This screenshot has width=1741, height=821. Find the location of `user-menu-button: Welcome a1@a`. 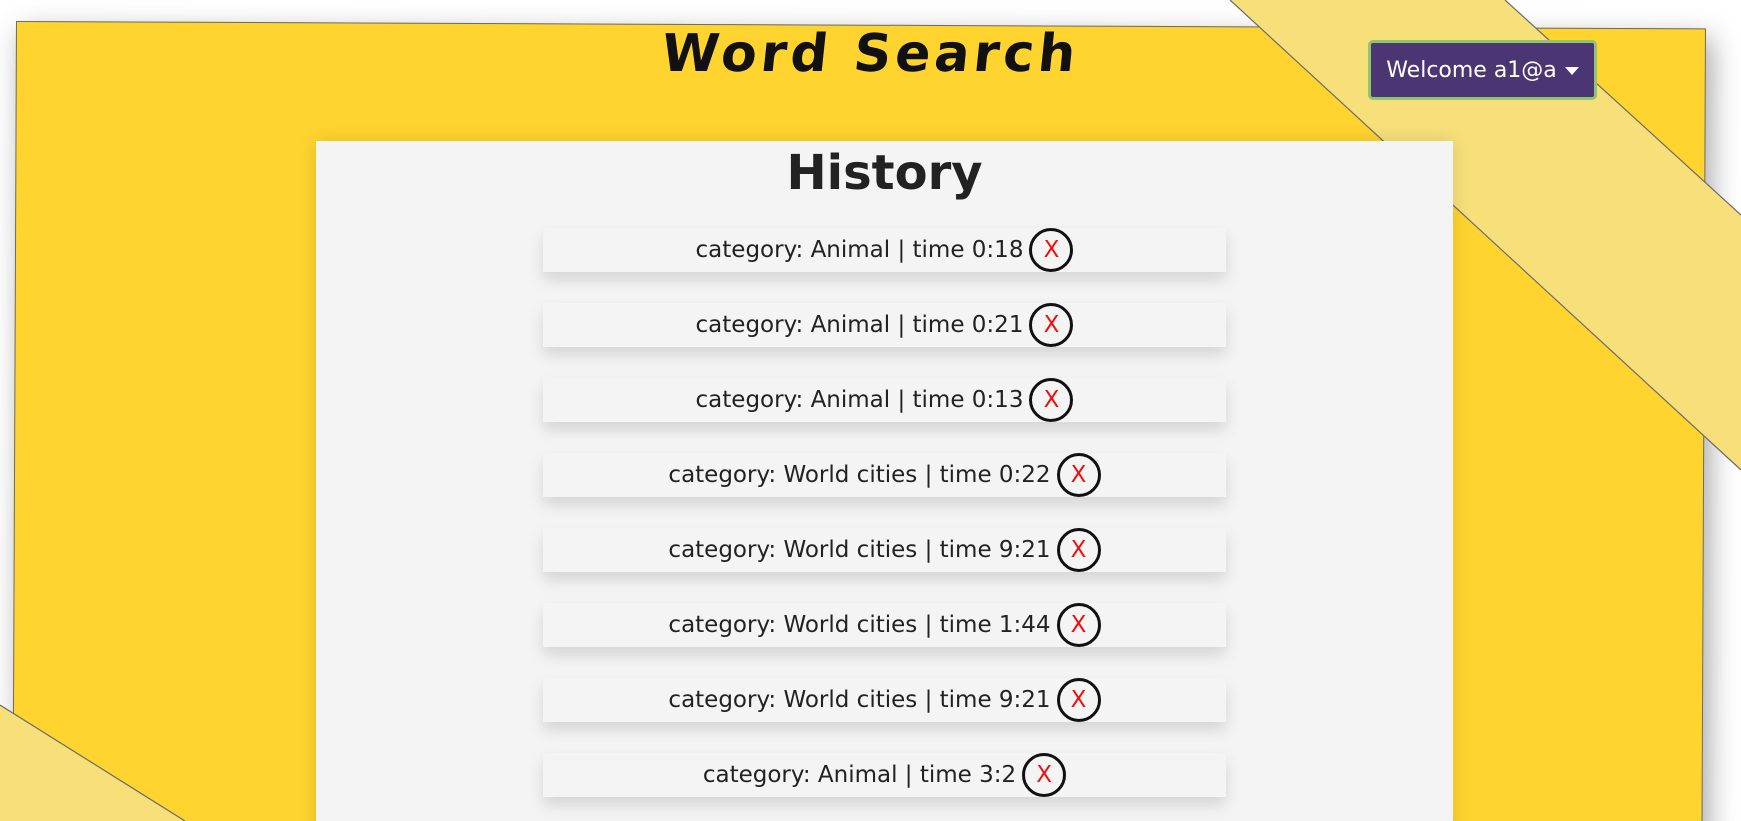

user-menu-button: Welcome a1@a is located at coordinates (1482, 70).